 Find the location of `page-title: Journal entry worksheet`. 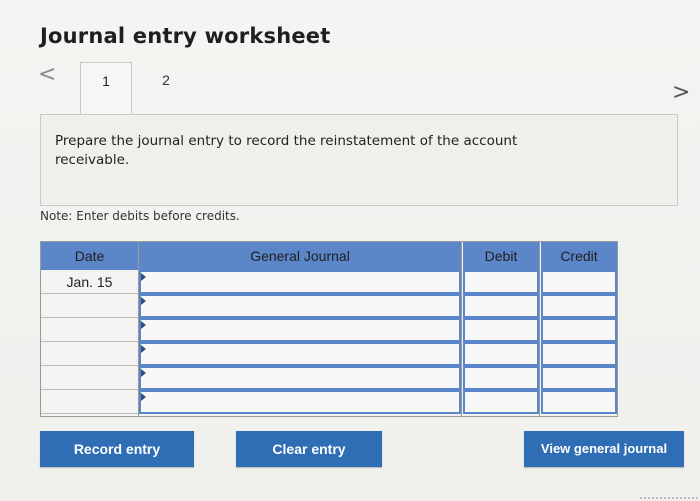

page-title: Journal entry worksheet is located at coordinates (185, 36).